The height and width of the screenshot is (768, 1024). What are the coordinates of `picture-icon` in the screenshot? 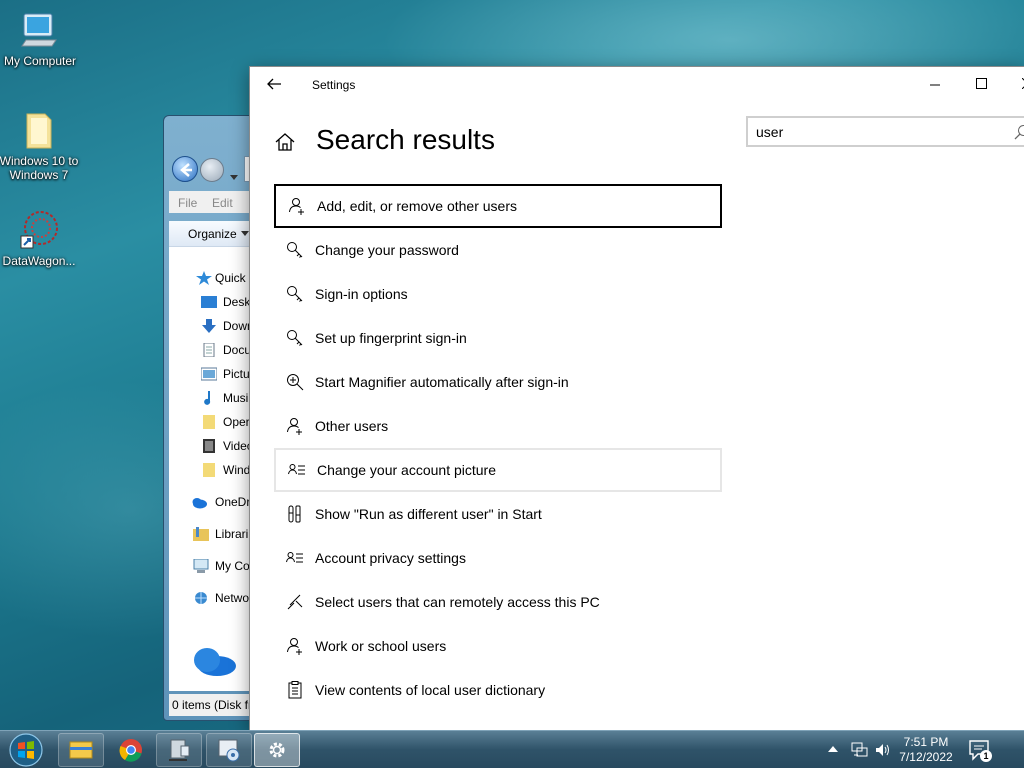 It's located at (209, 374).